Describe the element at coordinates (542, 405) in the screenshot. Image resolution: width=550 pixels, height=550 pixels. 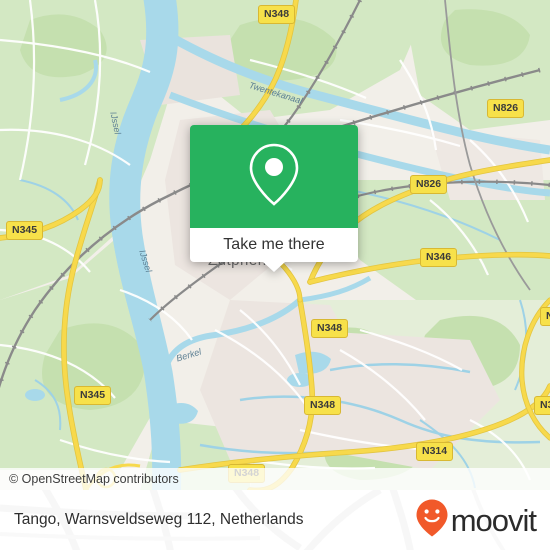
I see `road-shield-n31-clipped: N31` at that location.